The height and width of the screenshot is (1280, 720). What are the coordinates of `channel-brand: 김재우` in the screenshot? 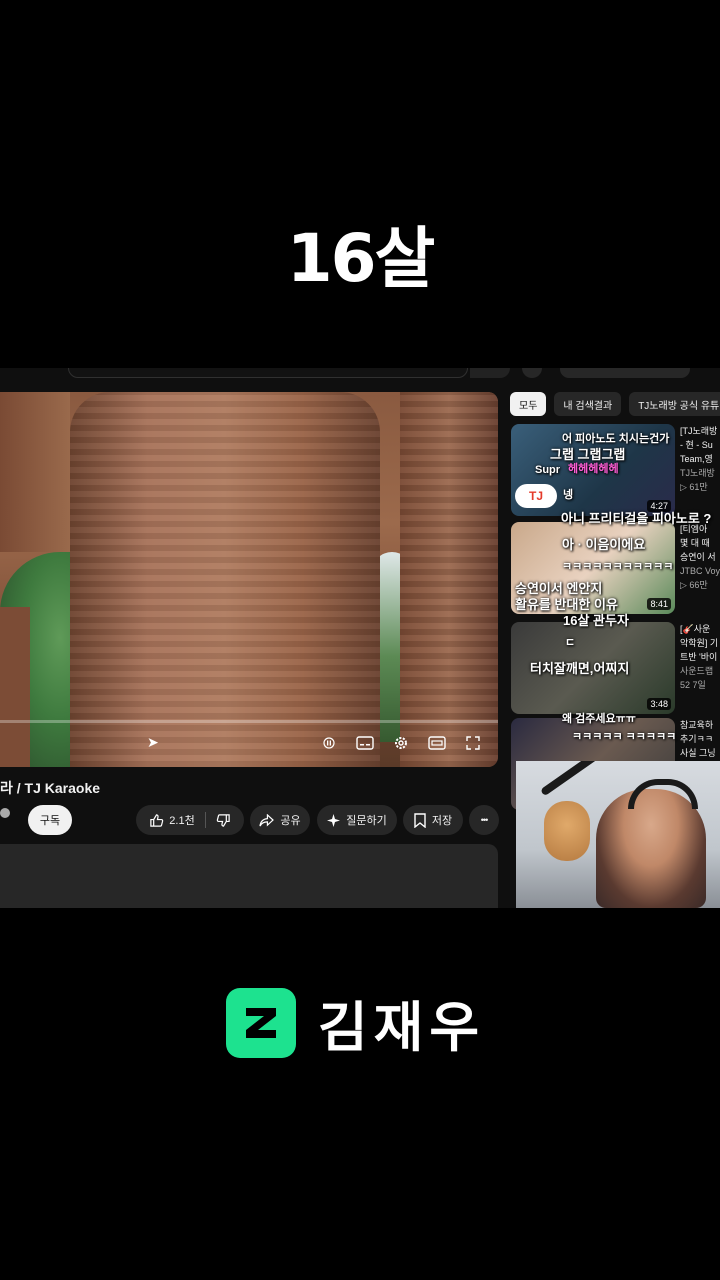 It's located at (355, 1022).